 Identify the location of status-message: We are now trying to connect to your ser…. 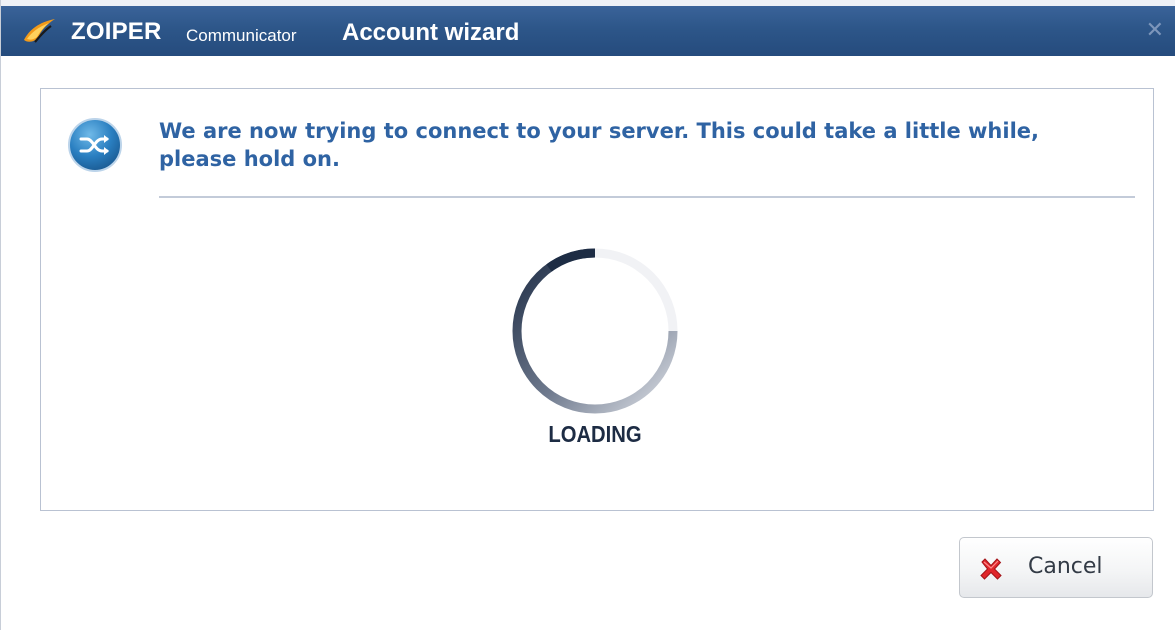
(599, 145).